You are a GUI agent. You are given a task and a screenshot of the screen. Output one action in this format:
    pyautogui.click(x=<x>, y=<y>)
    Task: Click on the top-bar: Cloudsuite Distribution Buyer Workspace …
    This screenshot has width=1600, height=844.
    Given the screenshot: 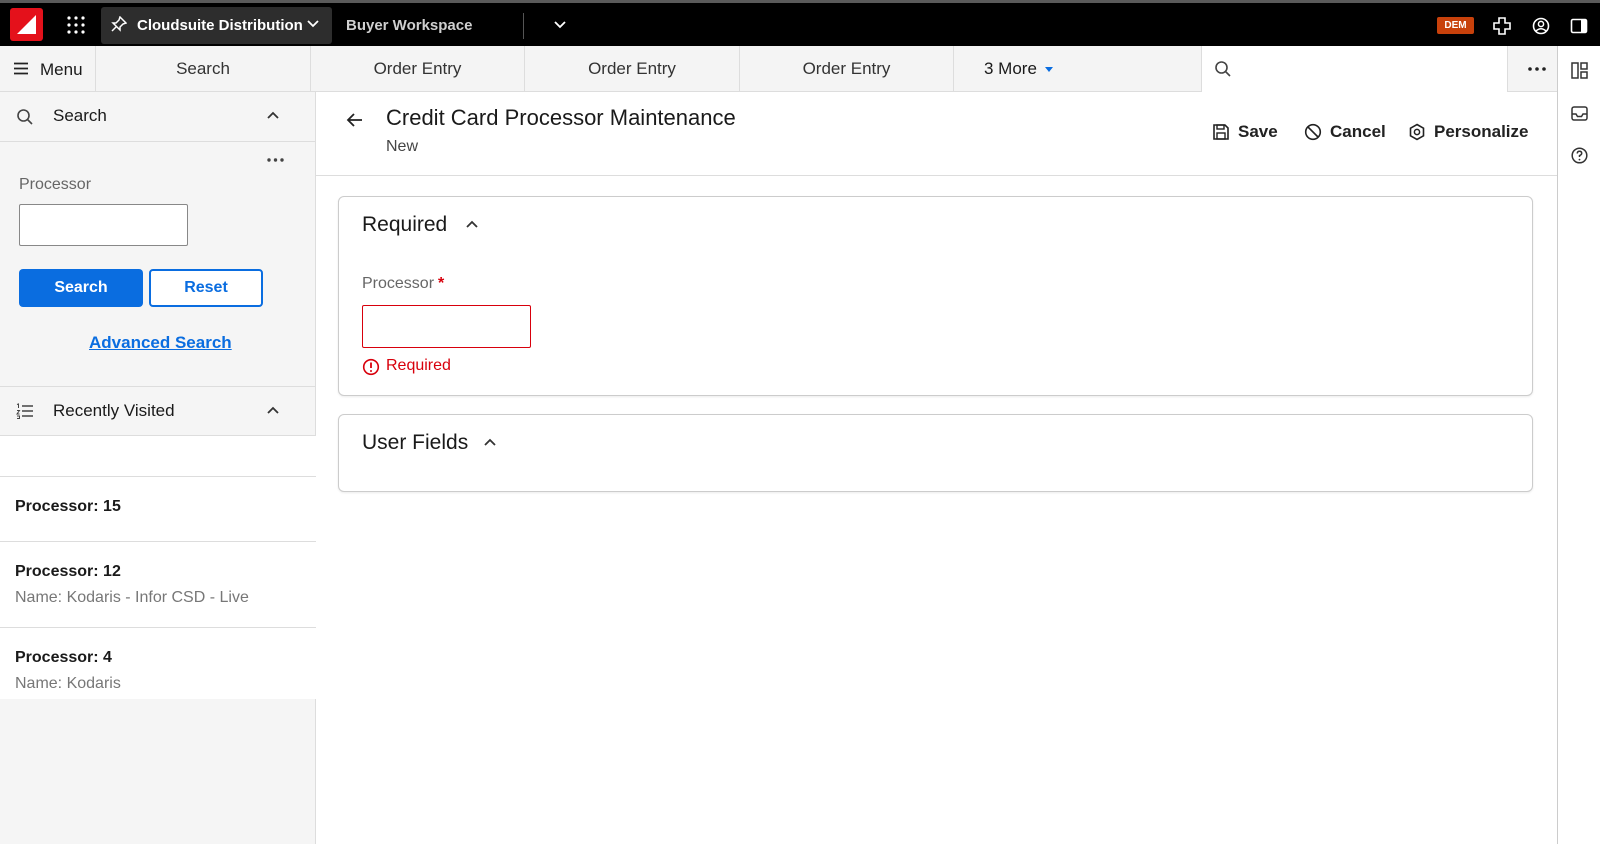 What is the action you would take?
    pyautogui.click(x=800, y=23)
    